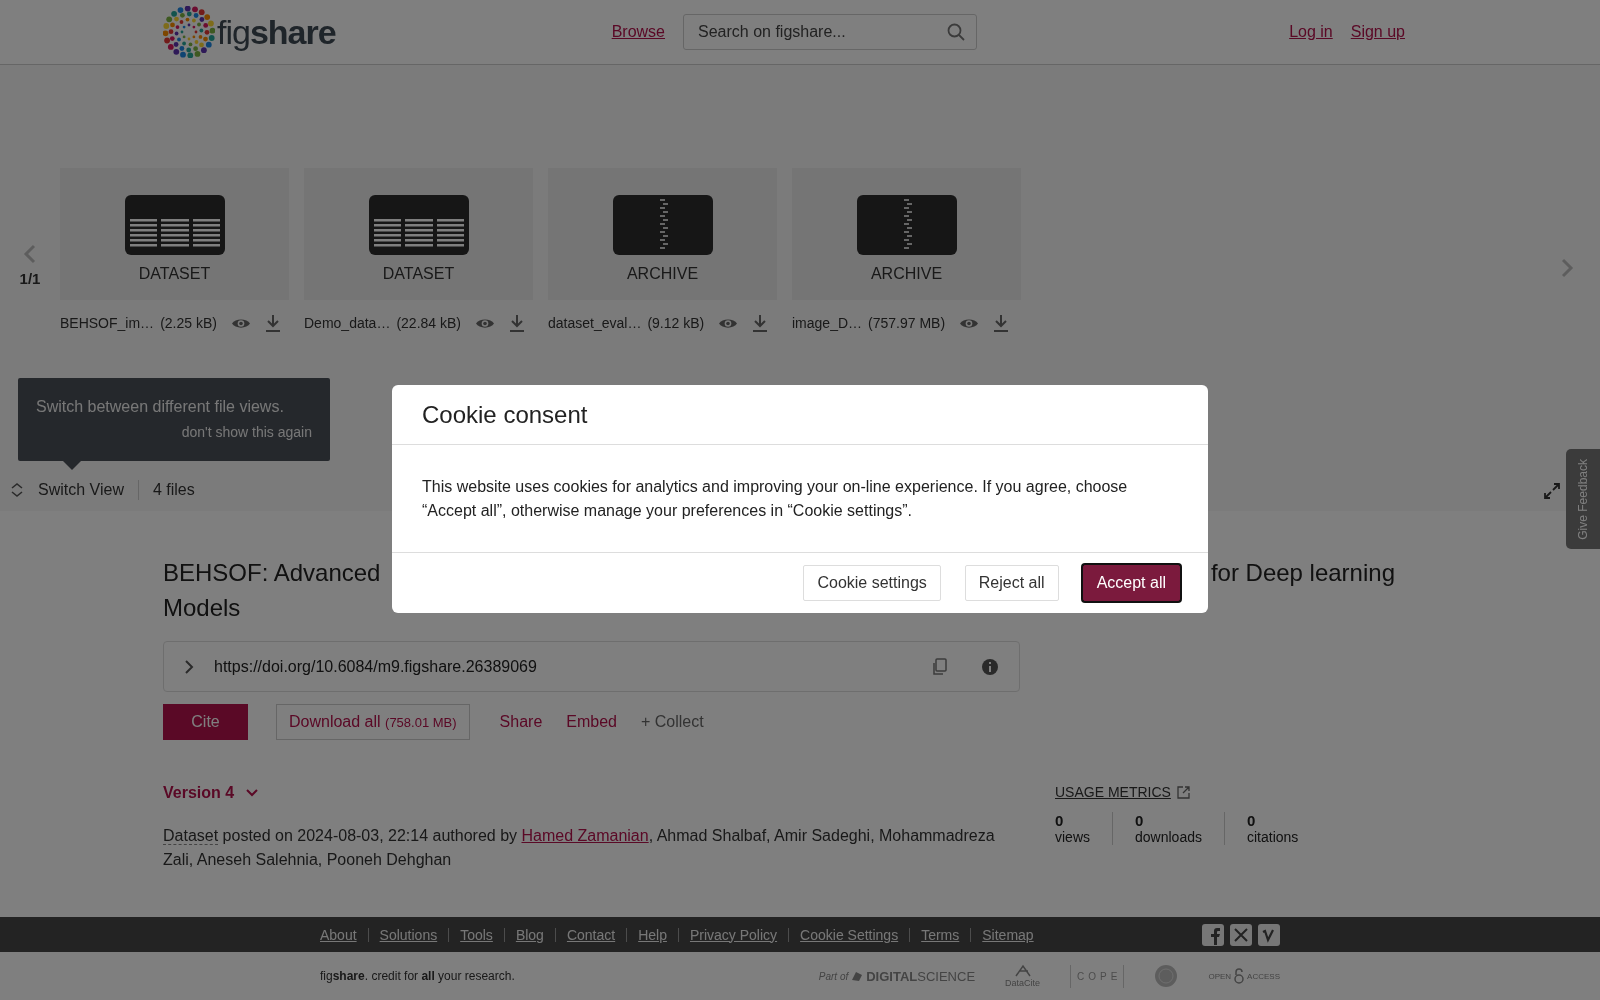  I want to click on datacite-icon, so click(1022, 971).